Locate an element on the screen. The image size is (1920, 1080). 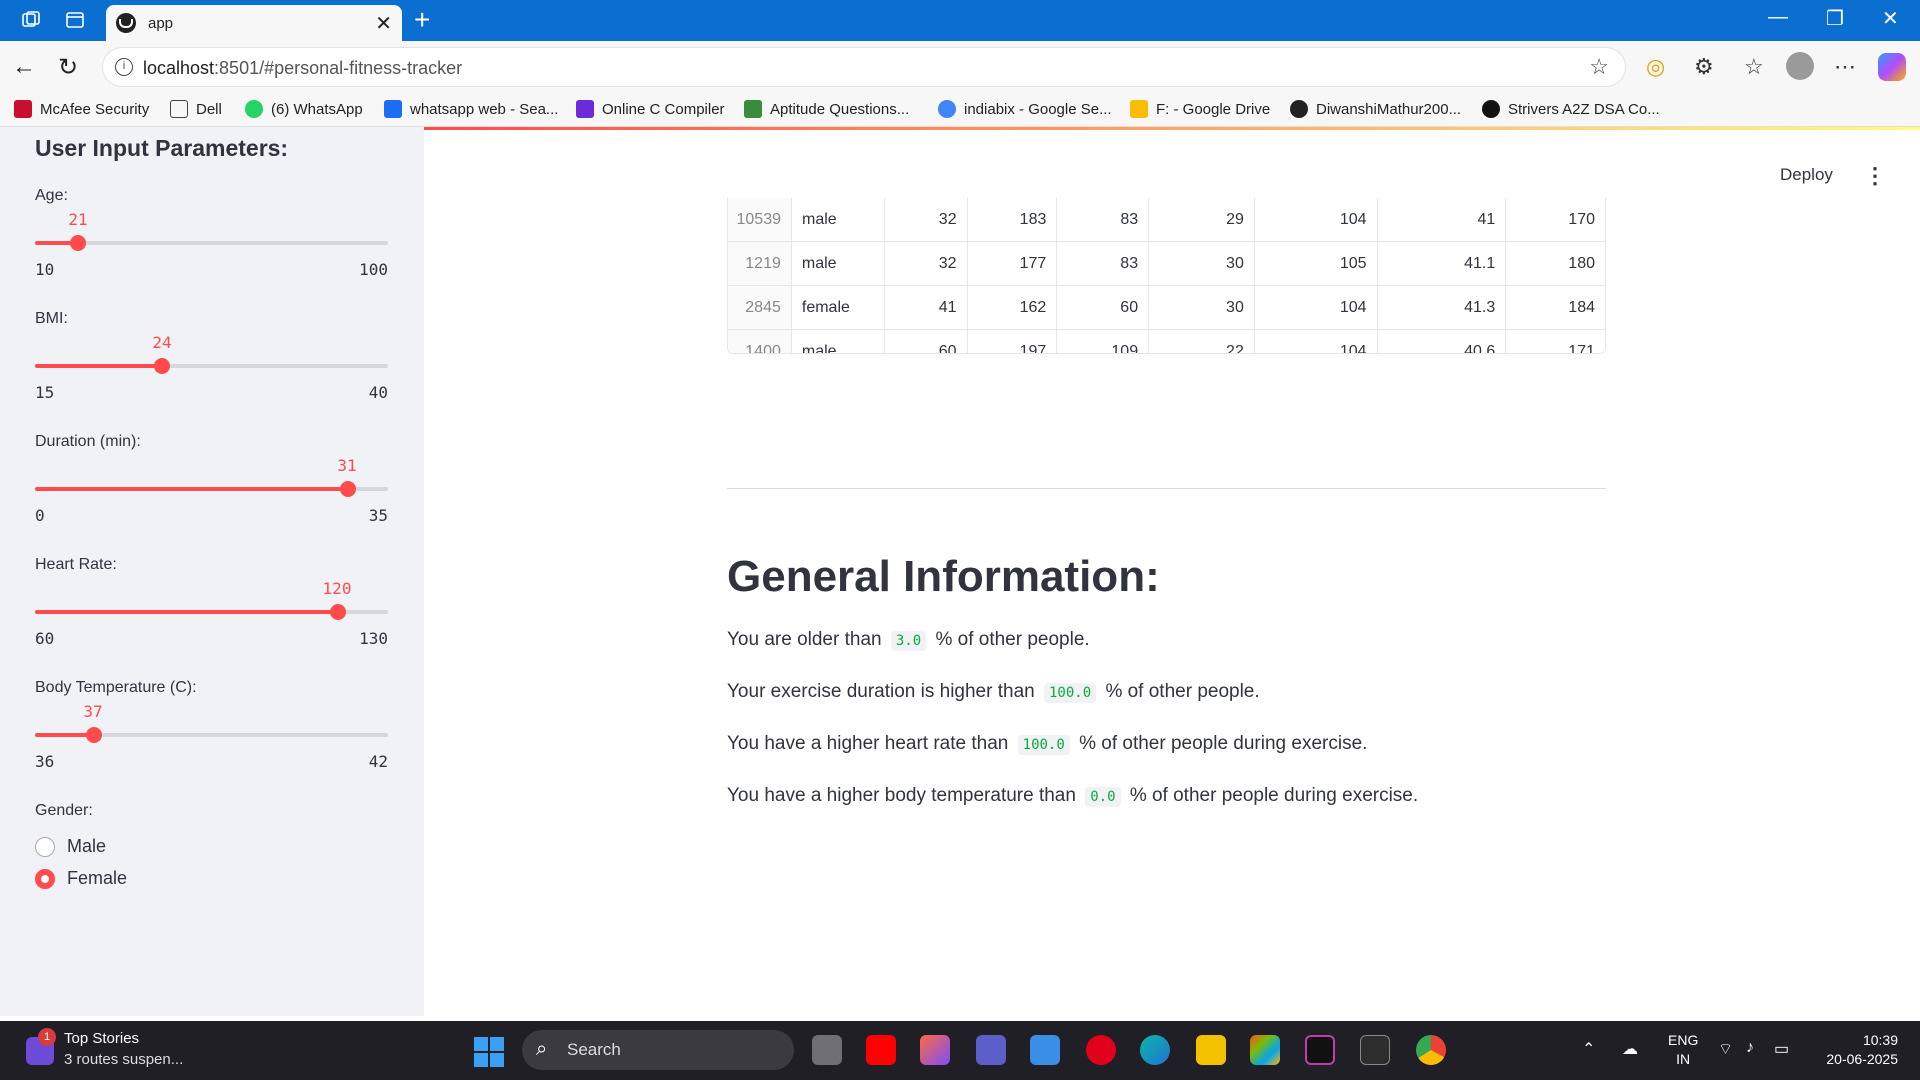
reload-icon: ↻ is located at coordinates (68, 67).